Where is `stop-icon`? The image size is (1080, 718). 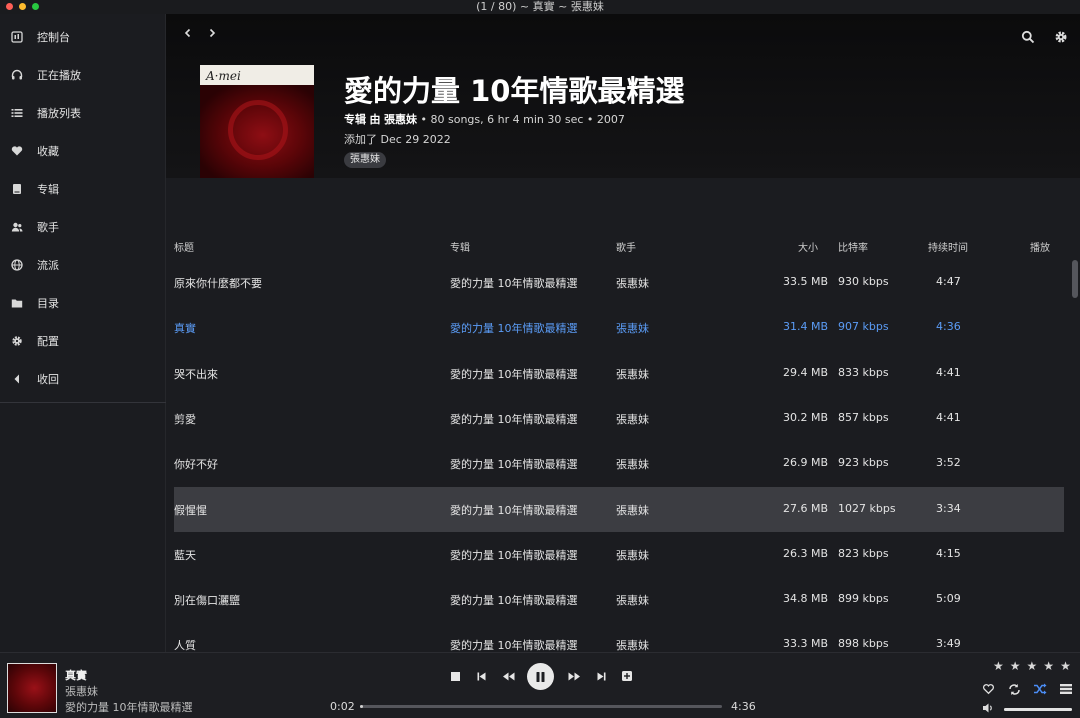
stop-icon is located at coordinates (455, 676).